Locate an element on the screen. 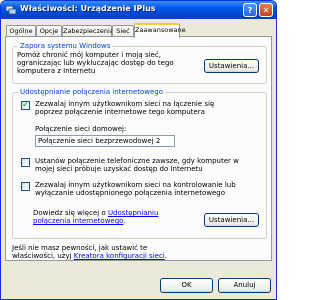 The width and height of the screenshot is (320, 300). close-icon: ✕ is located at coordinates (266, 10).